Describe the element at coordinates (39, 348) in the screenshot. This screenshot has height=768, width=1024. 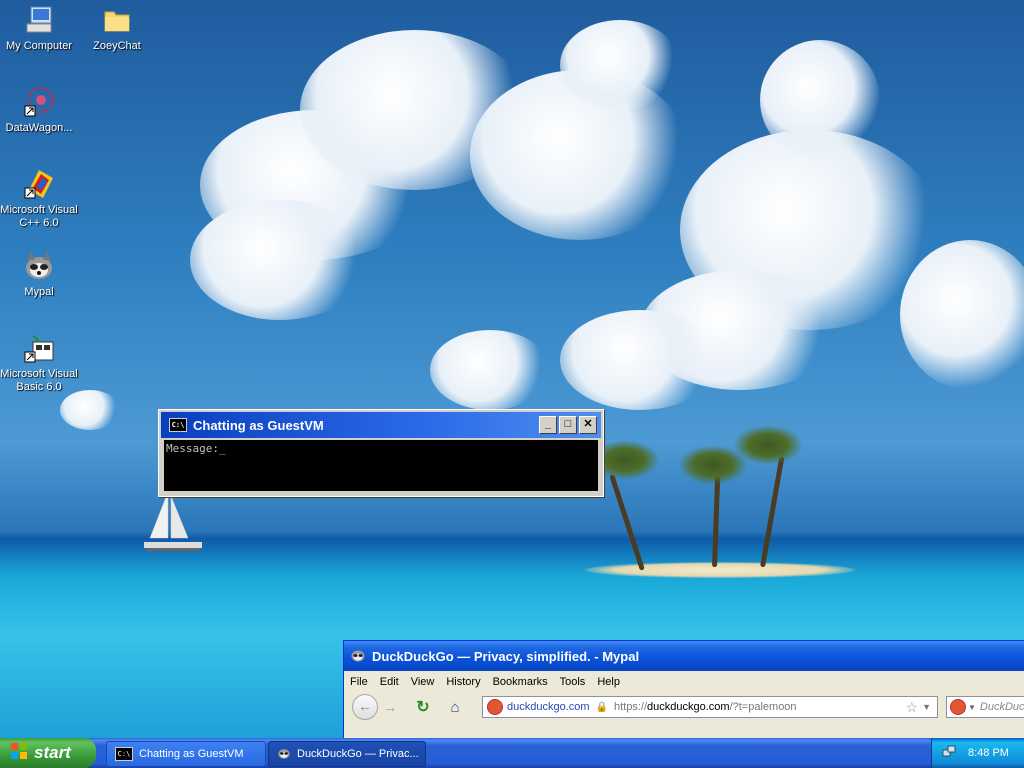
I see `visual-basic-icon` at that location.